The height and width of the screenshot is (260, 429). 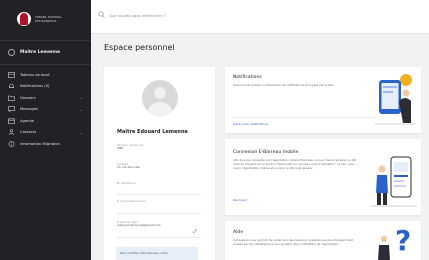 I want to click on sidebar-item-label: Information Migration, so click(x=40, y=143).